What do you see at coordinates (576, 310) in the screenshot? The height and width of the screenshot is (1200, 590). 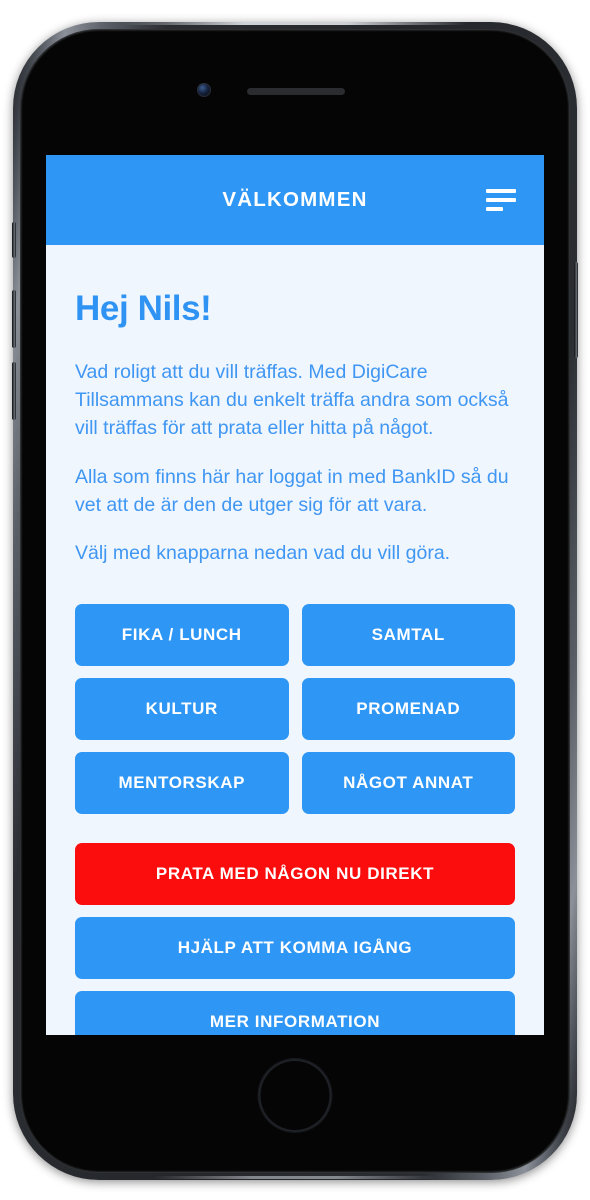 I see `power-button` at bounding box center [576, 310].